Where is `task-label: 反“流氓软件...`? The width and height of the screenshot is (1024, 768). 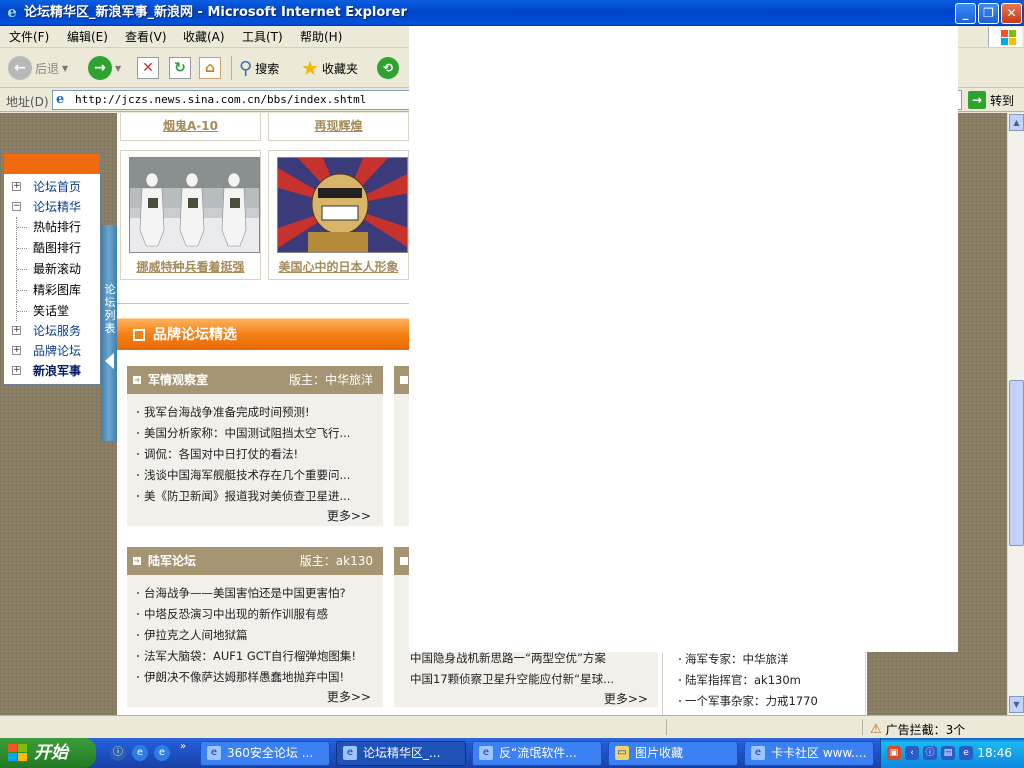
task-label: 反“流氓软件... is located at coordinates (538, 753).